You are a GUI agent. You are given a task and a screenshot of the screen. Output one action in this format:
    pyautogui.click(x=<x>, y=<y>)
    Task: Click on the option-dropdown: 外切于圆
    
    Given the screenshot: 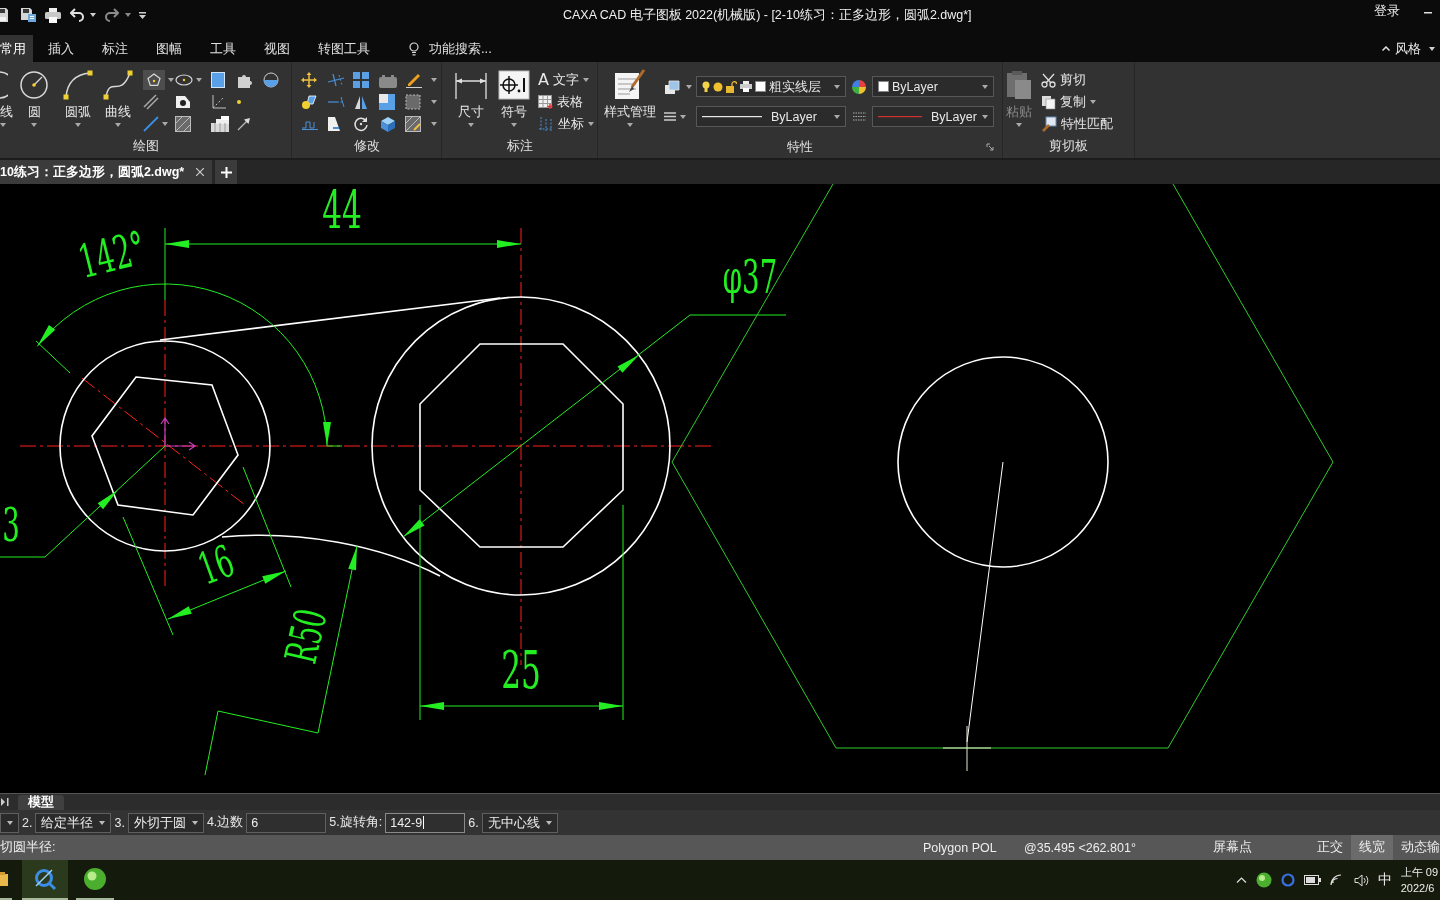 What is the action you would take?
    pyautogui.click(x=165, y=822)
    